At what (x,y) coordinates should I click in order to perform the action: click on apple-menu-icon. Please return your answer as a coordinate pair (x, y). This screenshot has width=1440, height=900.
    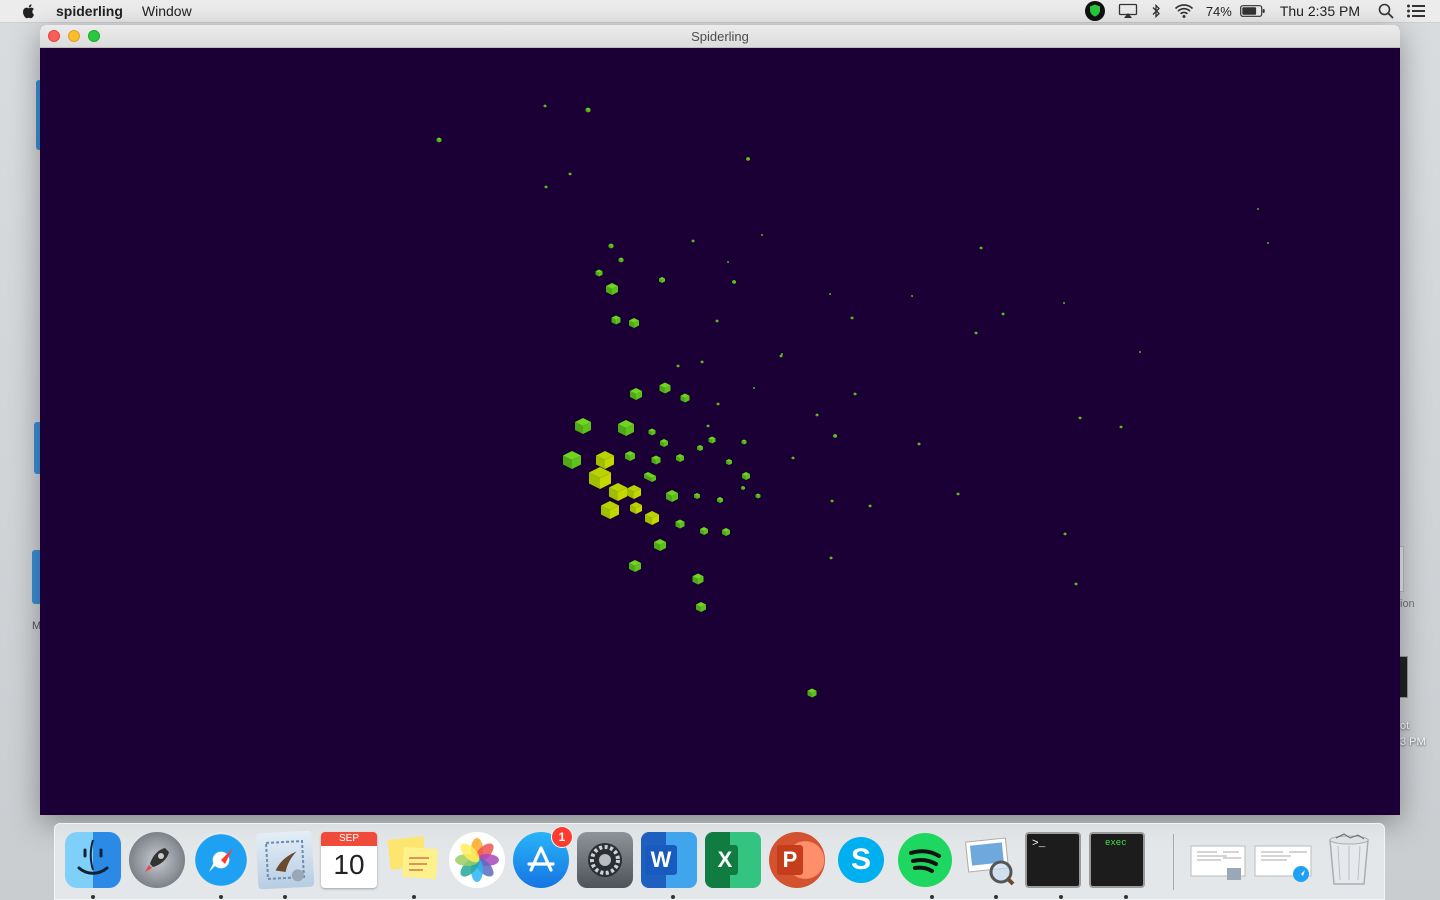
    Looking at the image, I should click on (29, 11).